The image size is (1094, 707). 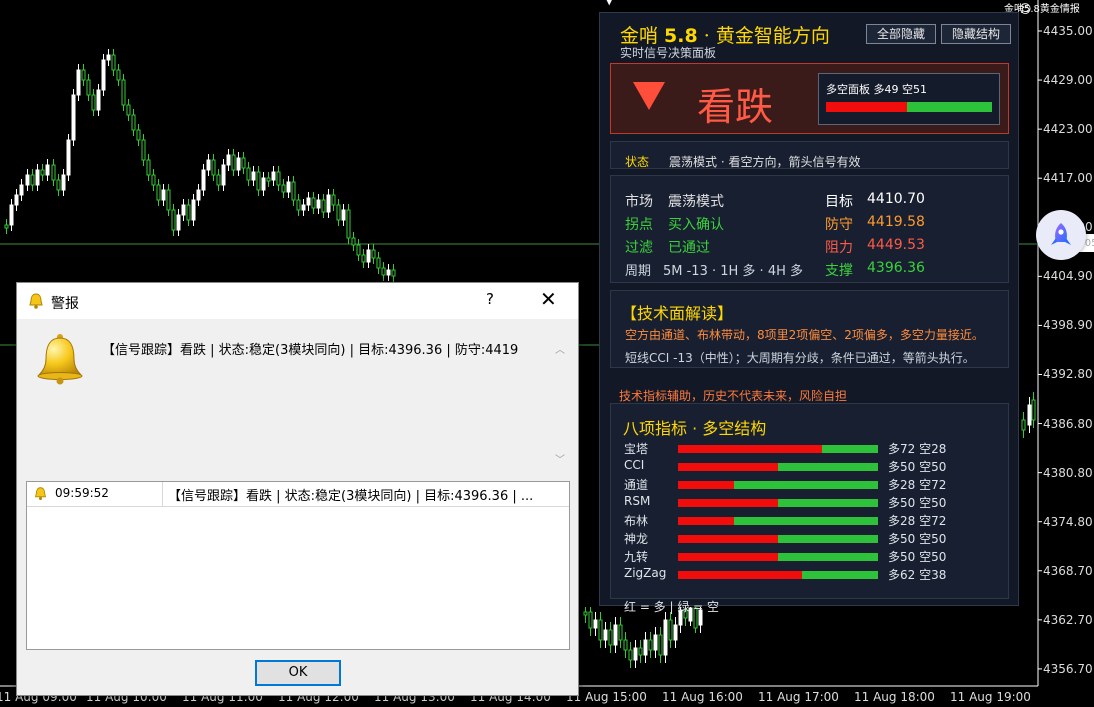 What do you see at coordinates (909, 107) in the screenshot?
I see `long-short-ratio-bar` at bounding box center [909, 107].